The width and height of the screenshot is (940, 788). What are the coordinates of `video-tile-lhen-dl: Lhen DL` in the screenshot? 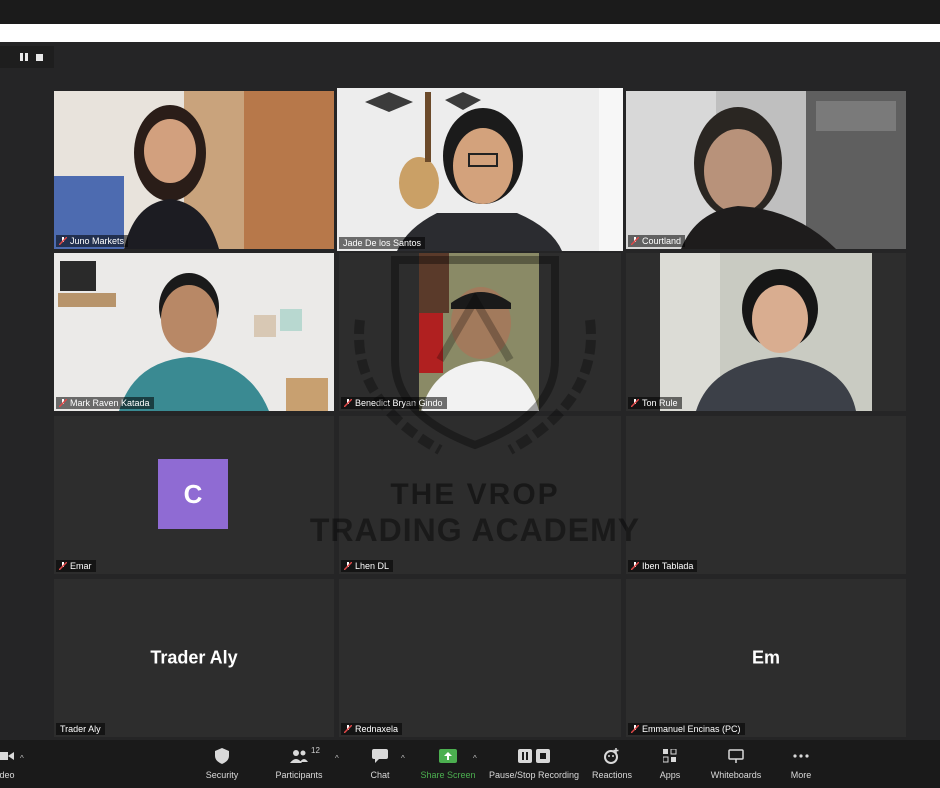 It's located at (480, 495).